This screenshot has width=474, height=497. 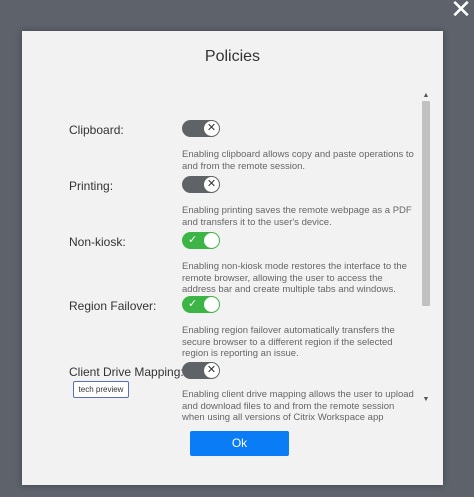 I want to click on tech-preview-badge: tech preview, so click(x=101, y=389).